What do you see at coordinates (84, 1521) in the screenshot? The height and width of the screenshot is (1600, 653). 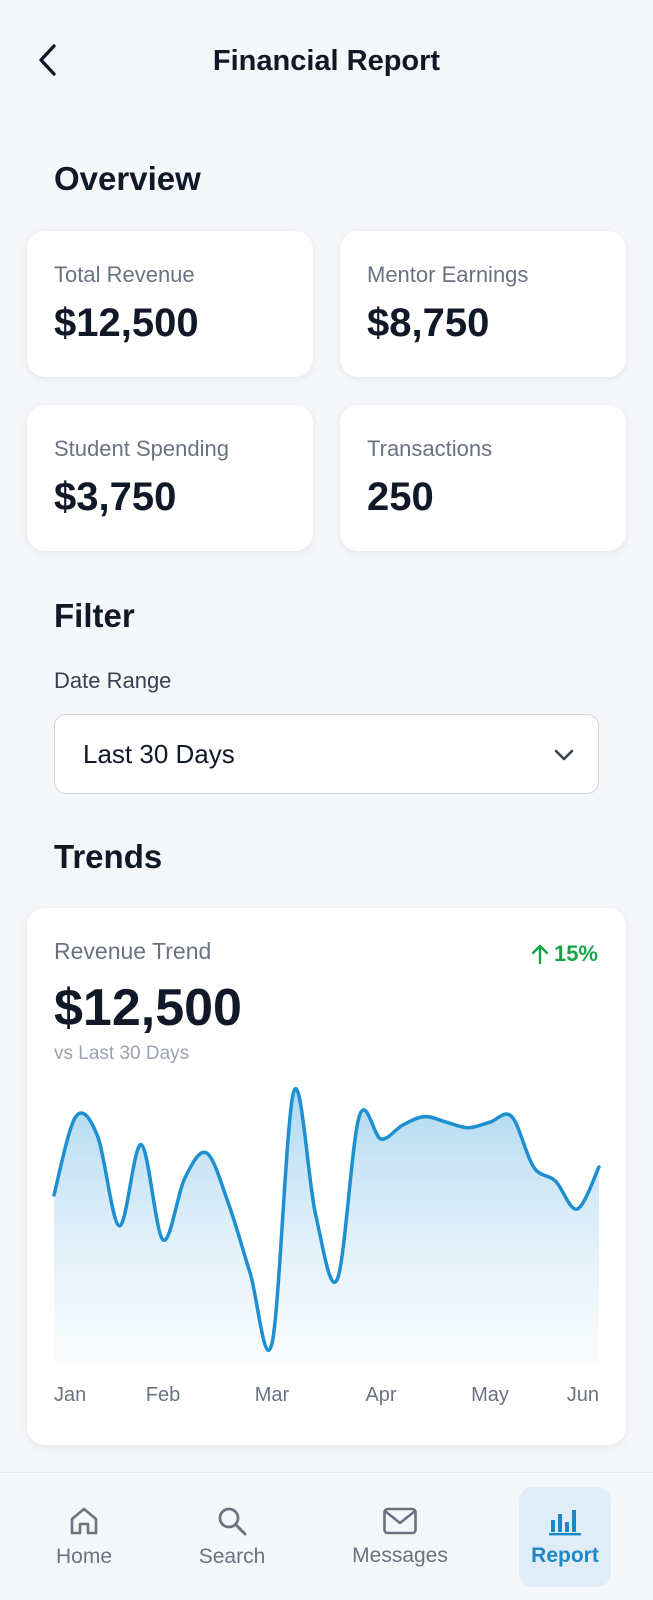 I see `home-icon` at bounding box center [84, 1521].